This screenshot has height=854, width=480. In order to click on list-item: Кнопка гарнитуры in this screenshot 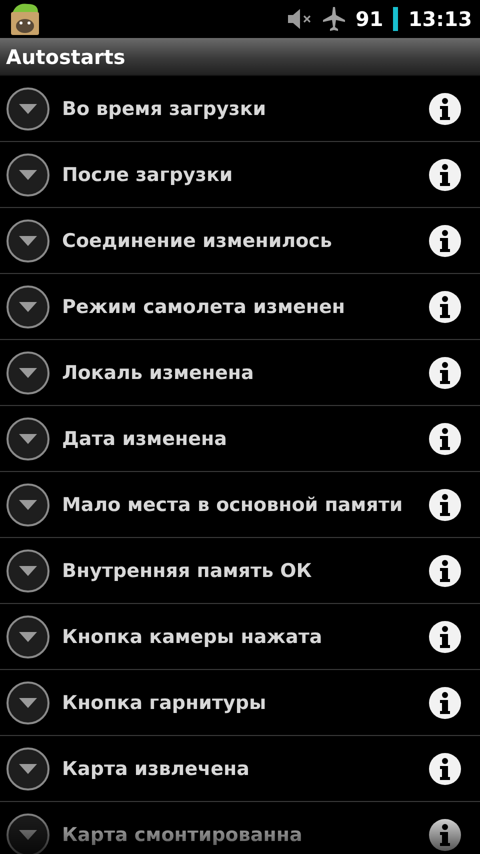, I will do `click(240, 703)`.